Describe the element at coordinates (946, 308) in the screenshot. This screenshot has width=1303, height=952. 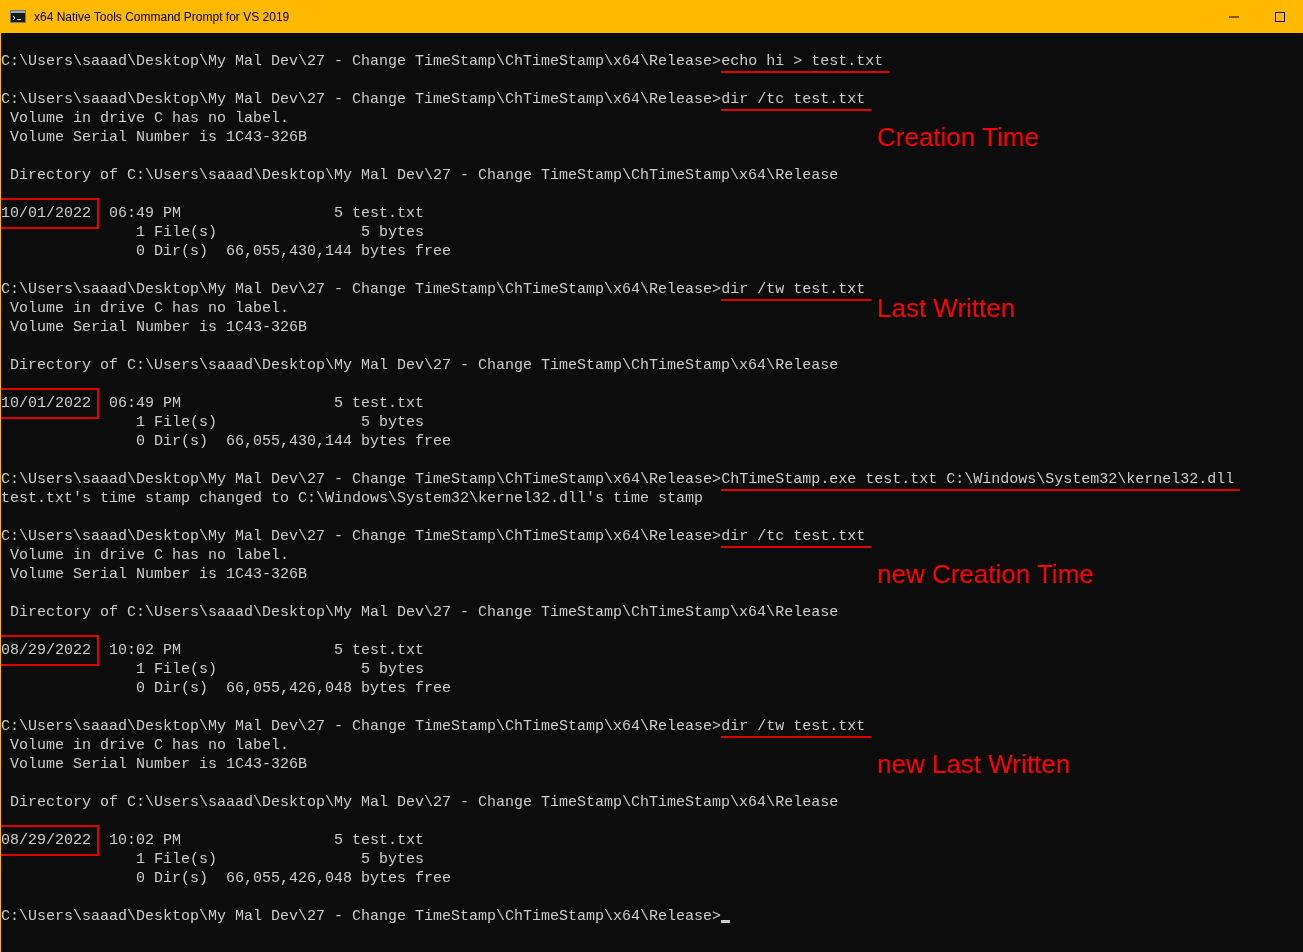
I see `annotation-label: Last Written` at that location.